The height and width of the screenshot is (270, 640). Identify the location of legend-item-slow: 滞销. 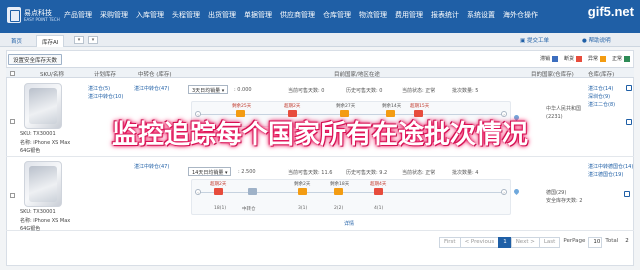
(549, 58).